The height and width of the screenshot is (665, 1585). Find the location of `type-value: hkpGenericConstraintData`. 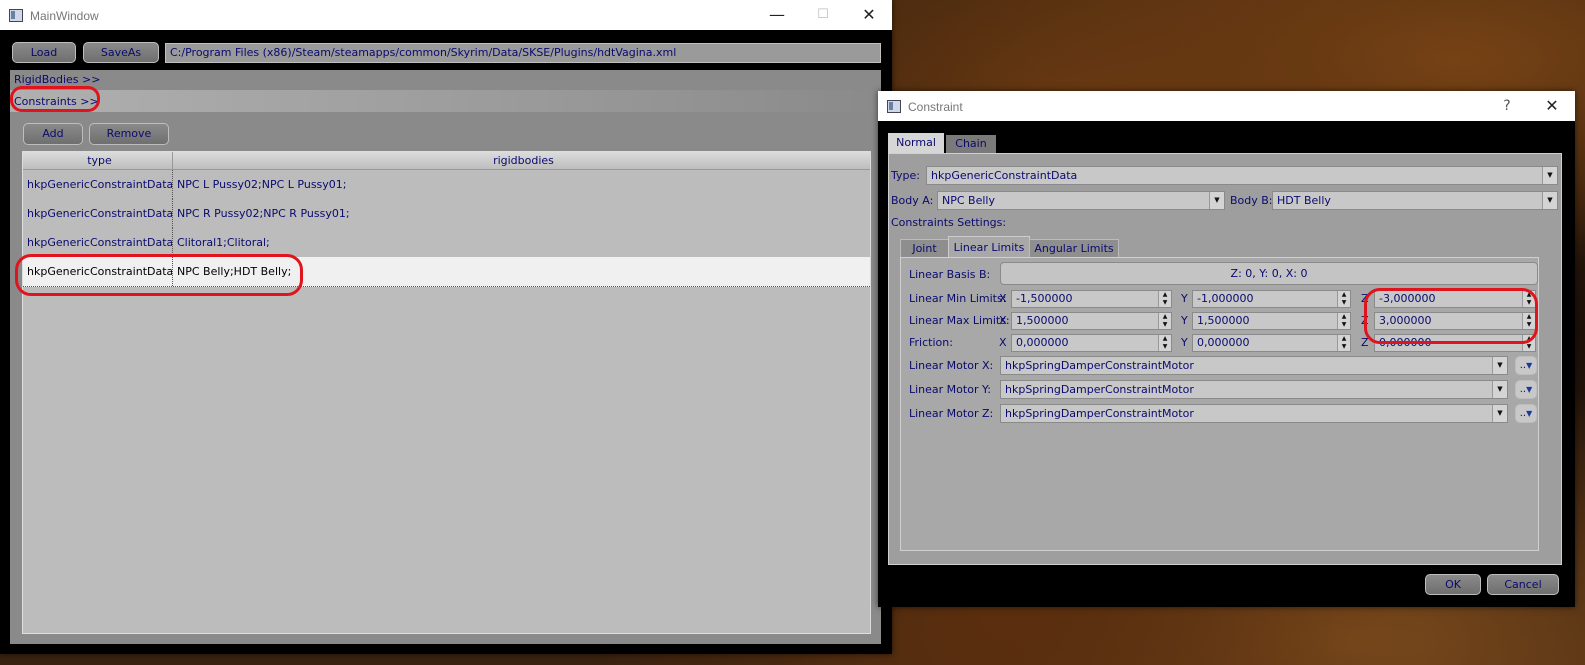

type-value: hkpGenericConstraintData is located at coordinates (1004, 175).